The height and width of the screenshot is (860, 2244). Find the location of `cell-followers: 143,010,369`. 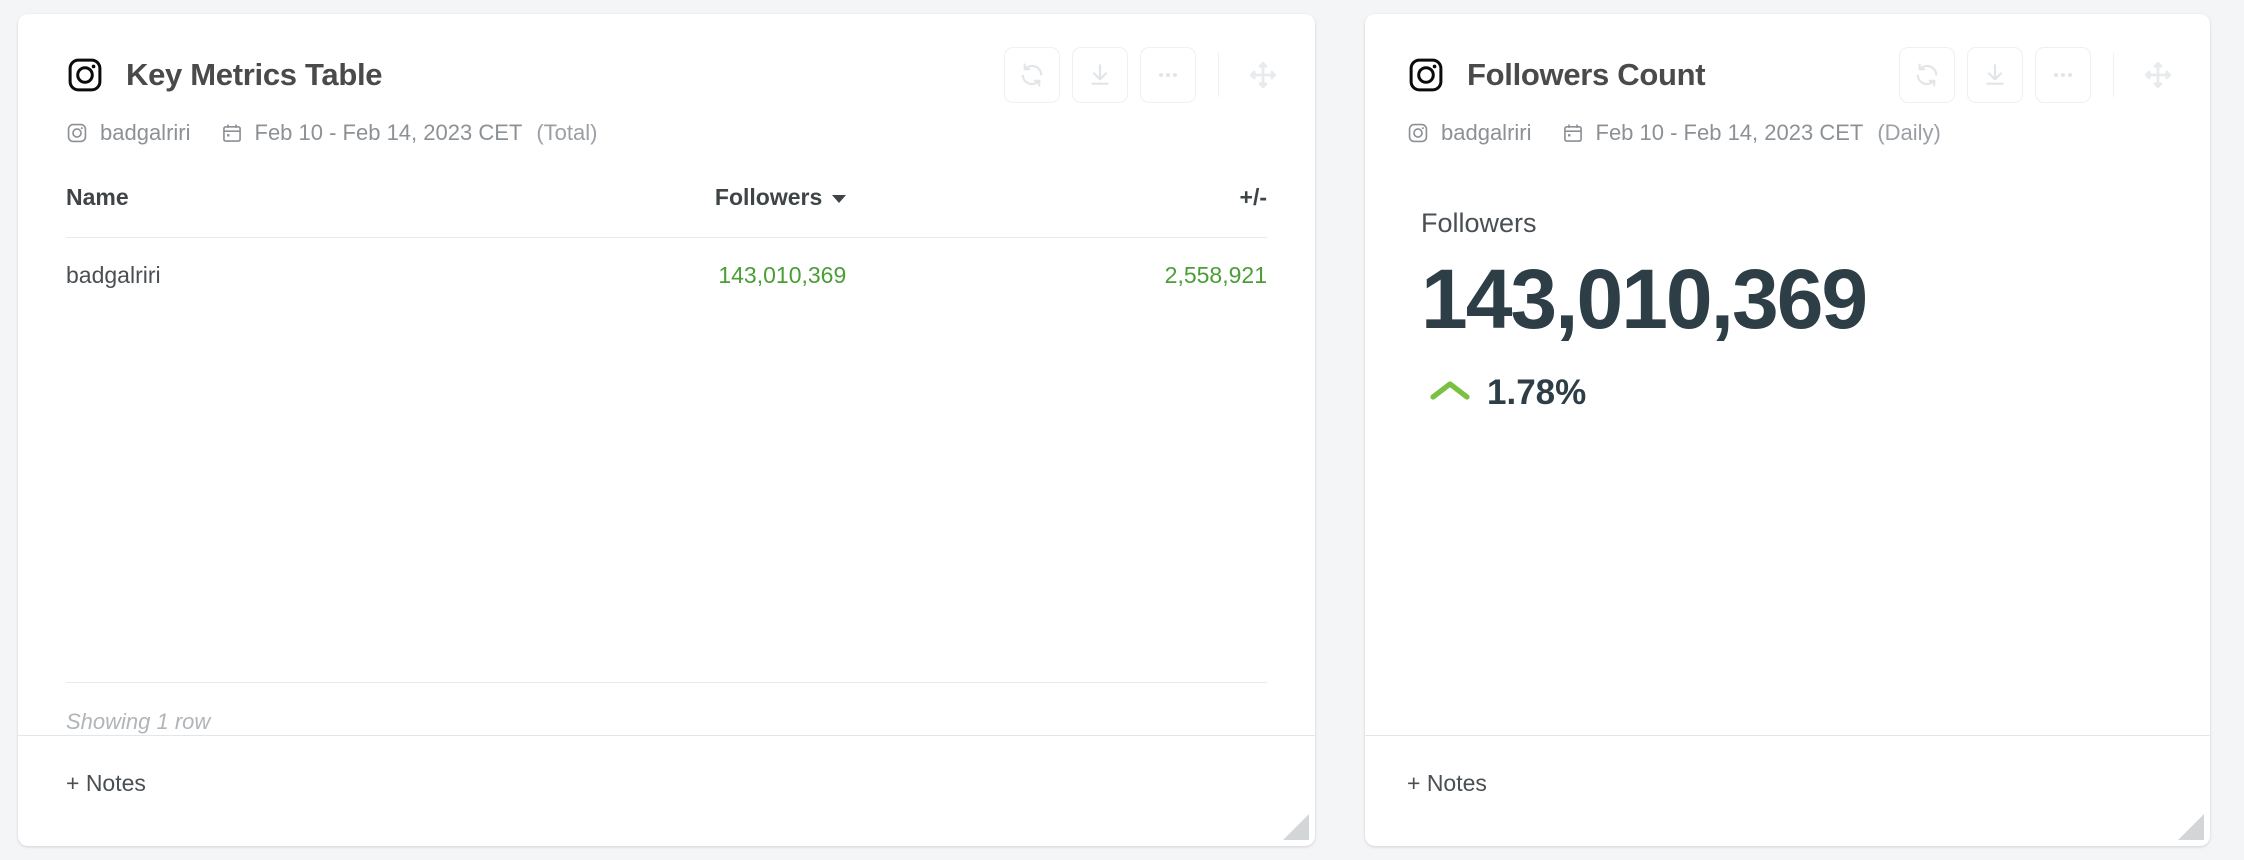

cell-followers: 143,010,369 is located at coordinates (782, 275).